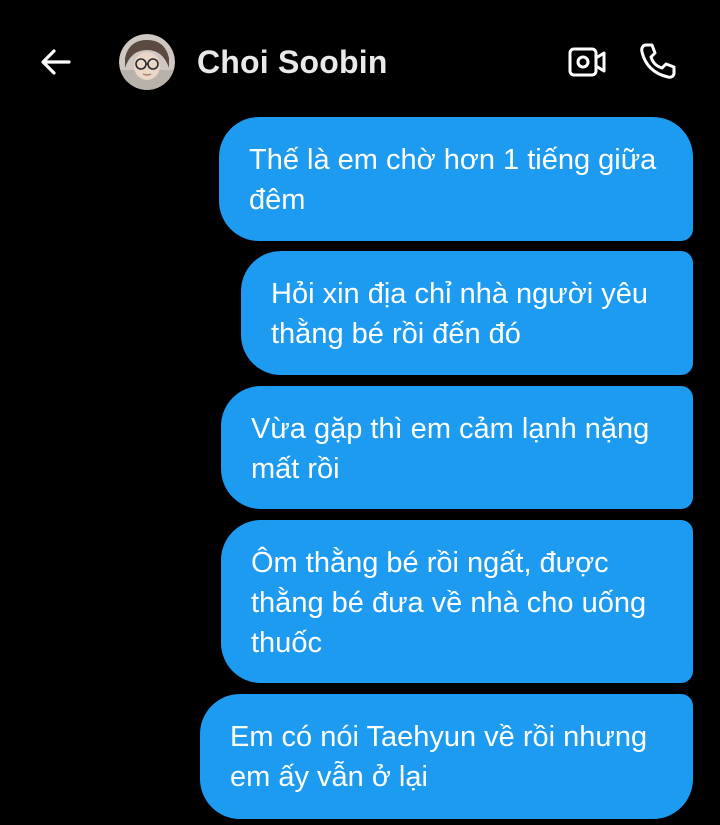 The width and height of the screenshot is (720, 825). I want to click on phone-icon, so click(658, 61).